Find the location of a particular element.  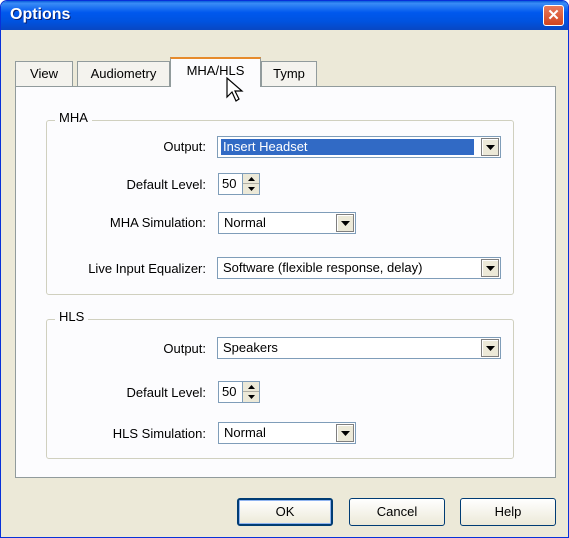

tab-view-label: View is located at coordinates (44, 73).